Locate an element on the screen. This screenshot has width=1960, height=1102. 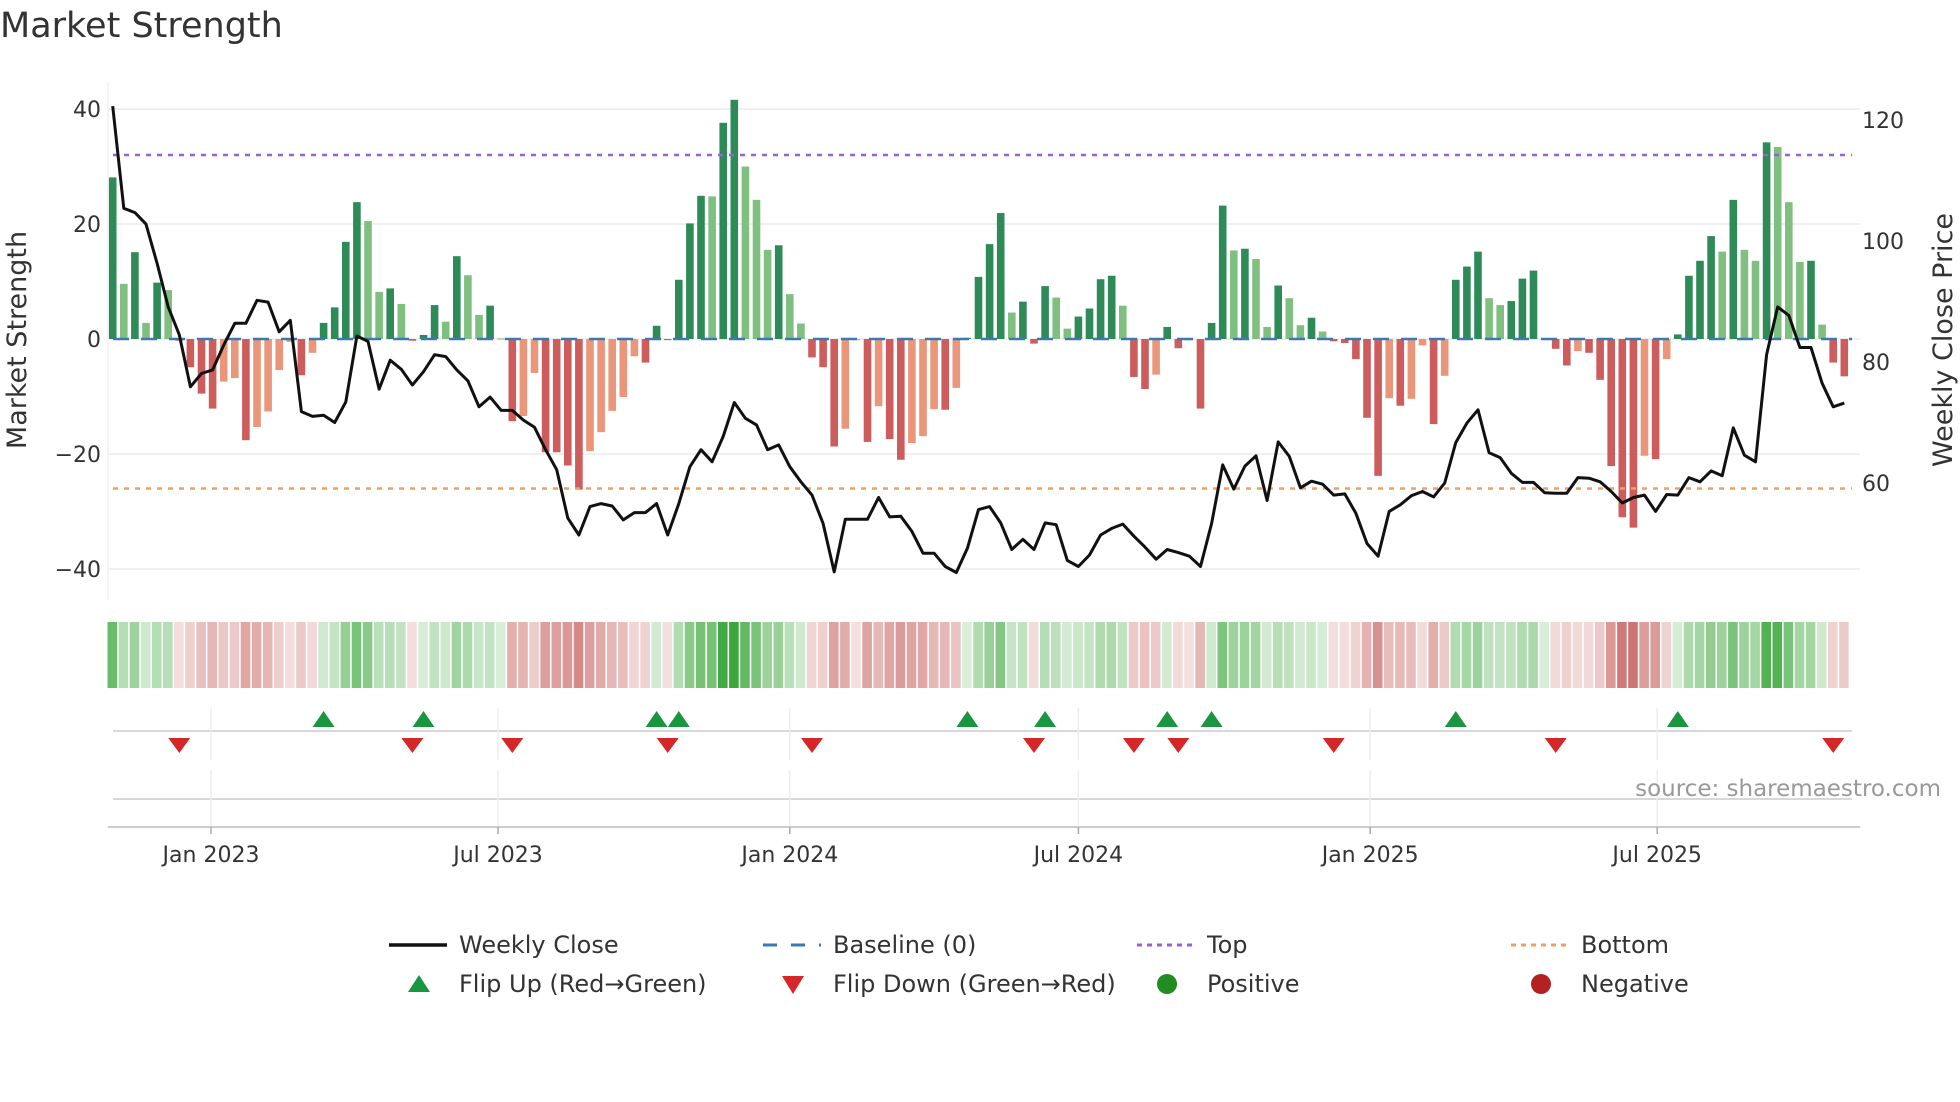
y2-tick-label: 120 is located at coordinates (1883, 121).